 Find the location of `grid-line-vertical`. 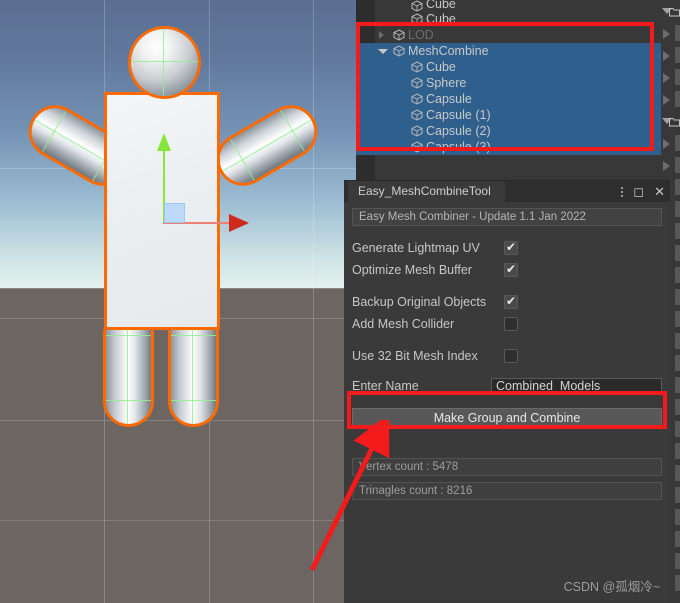

grid-line-vertical is located at coordinates (104, 301).